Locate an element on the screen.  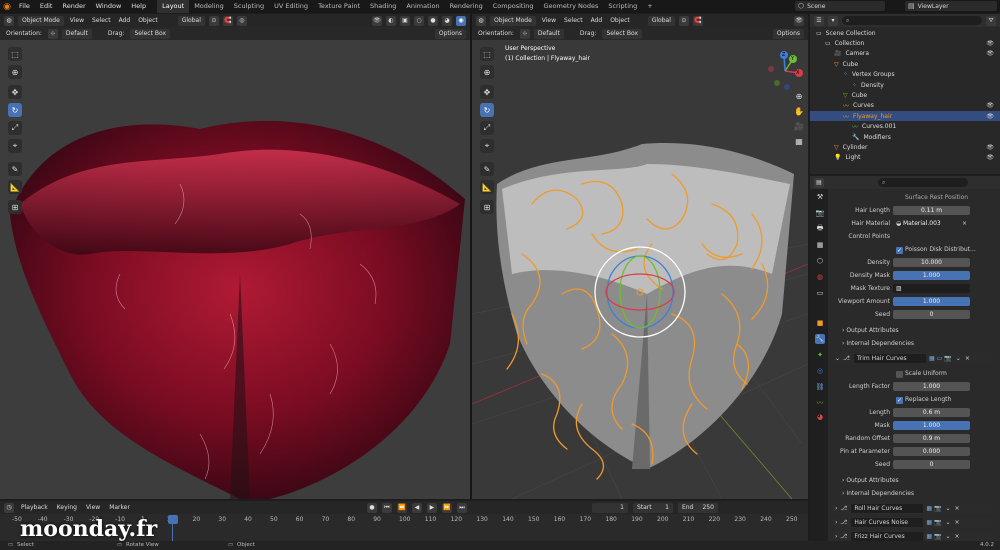
camera-view-icon: 🎥 is located at coordinates (799, 126).